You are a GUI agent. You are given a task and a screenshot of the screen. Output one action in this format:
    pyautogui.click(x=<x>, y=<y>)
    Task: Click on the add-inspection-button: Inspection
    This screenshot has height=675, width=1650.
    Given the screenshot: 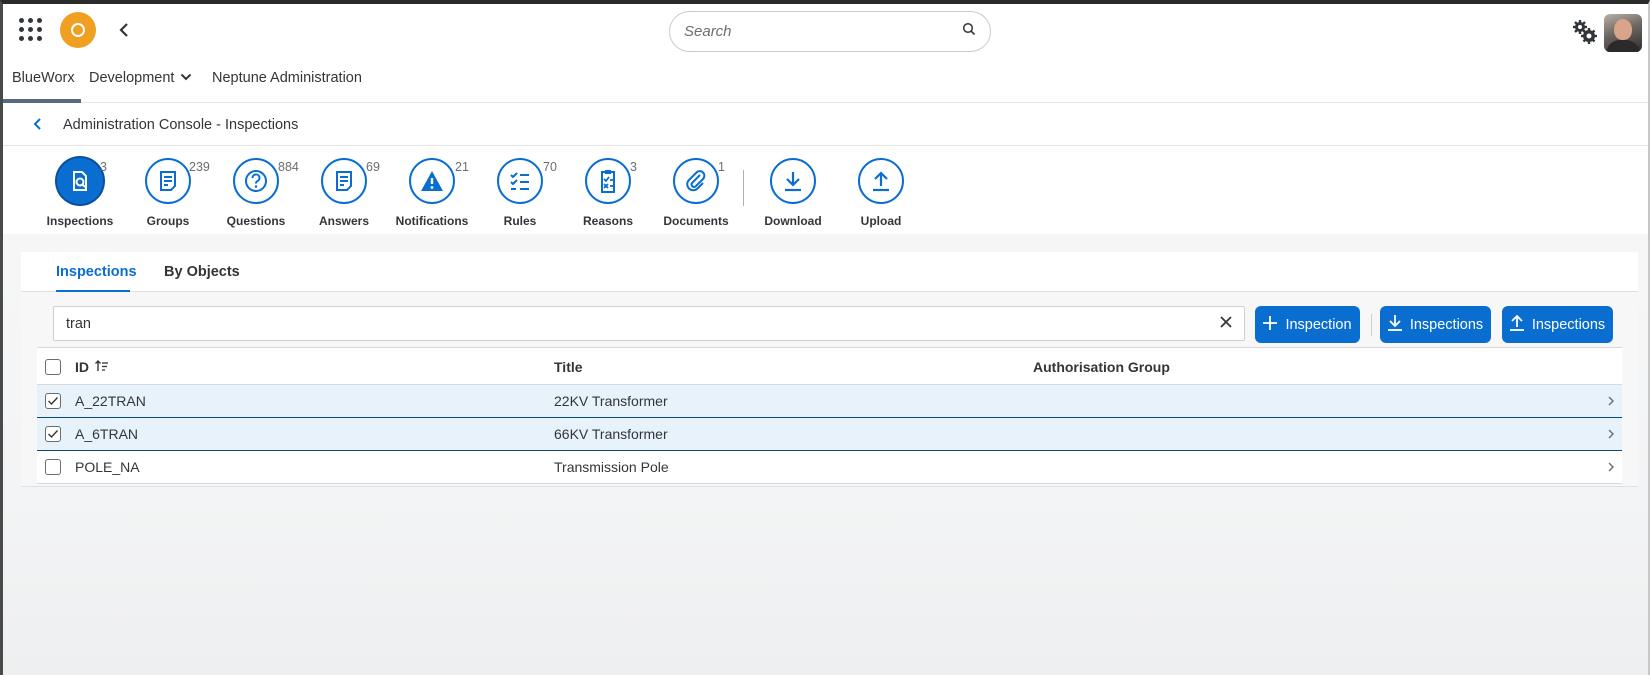 What is the action you would take?
    pyautogui.click(x=1307, y=324)
    